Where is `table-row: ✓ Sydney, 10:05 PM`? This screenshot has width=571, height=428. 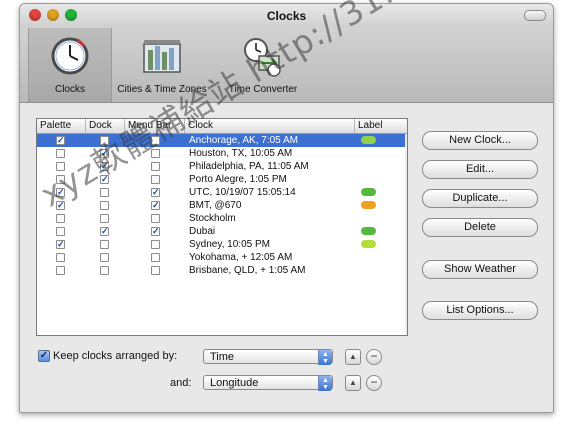 table-row: ✓ Sydney, 10:05 PM is located at coordinates (222, 244).